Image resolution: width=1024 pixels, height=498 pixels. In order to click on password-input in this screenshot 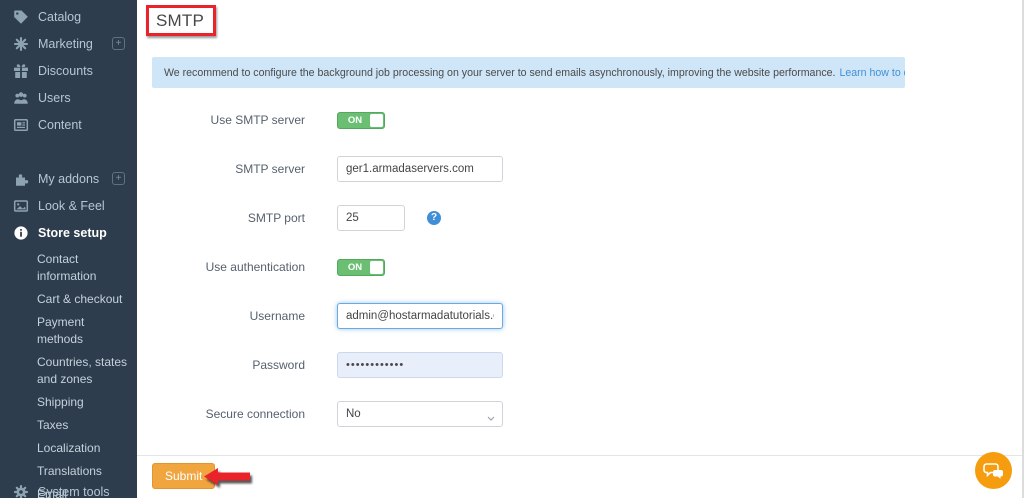, I will do `click(420, 365)`.